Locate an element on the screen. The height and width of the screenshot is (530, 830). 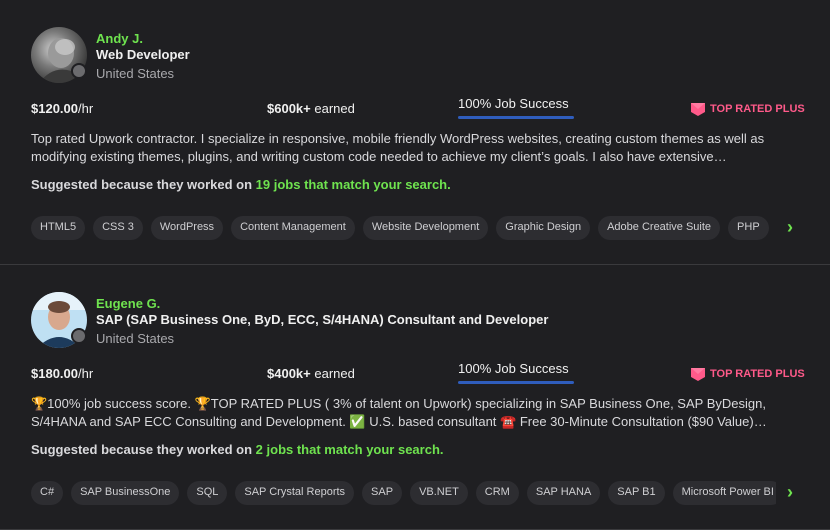
freelancer-name: Andy J. is located at coordinates (119, 38).